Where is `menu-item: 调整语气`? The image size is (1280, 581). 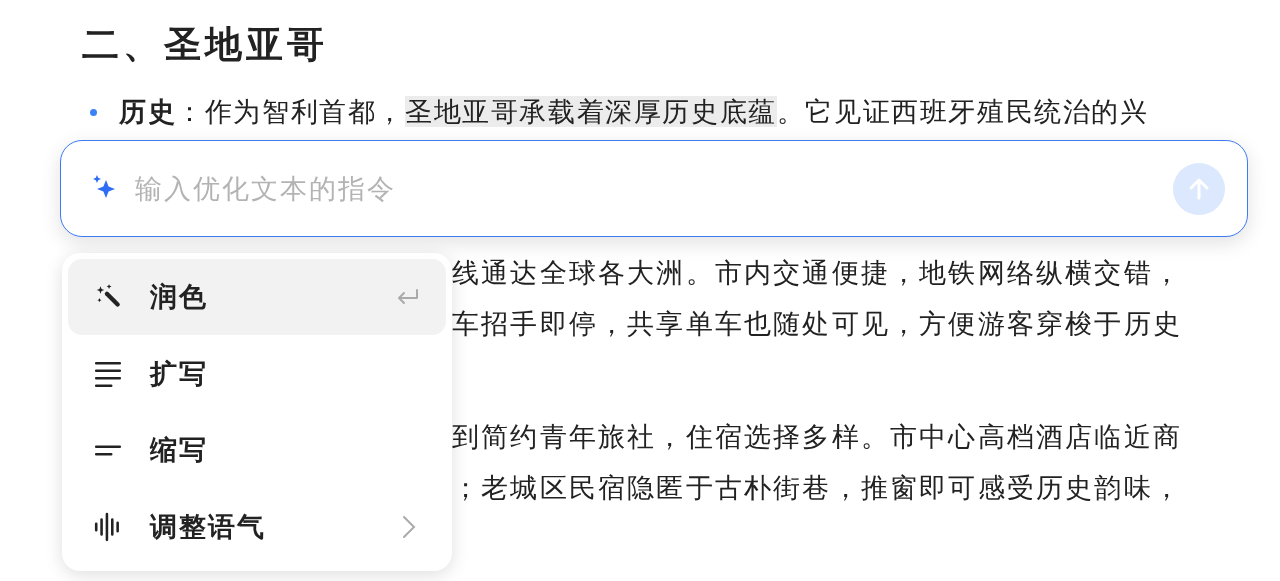 menu-item: 调整语气 is located at coordinates (257, 527).